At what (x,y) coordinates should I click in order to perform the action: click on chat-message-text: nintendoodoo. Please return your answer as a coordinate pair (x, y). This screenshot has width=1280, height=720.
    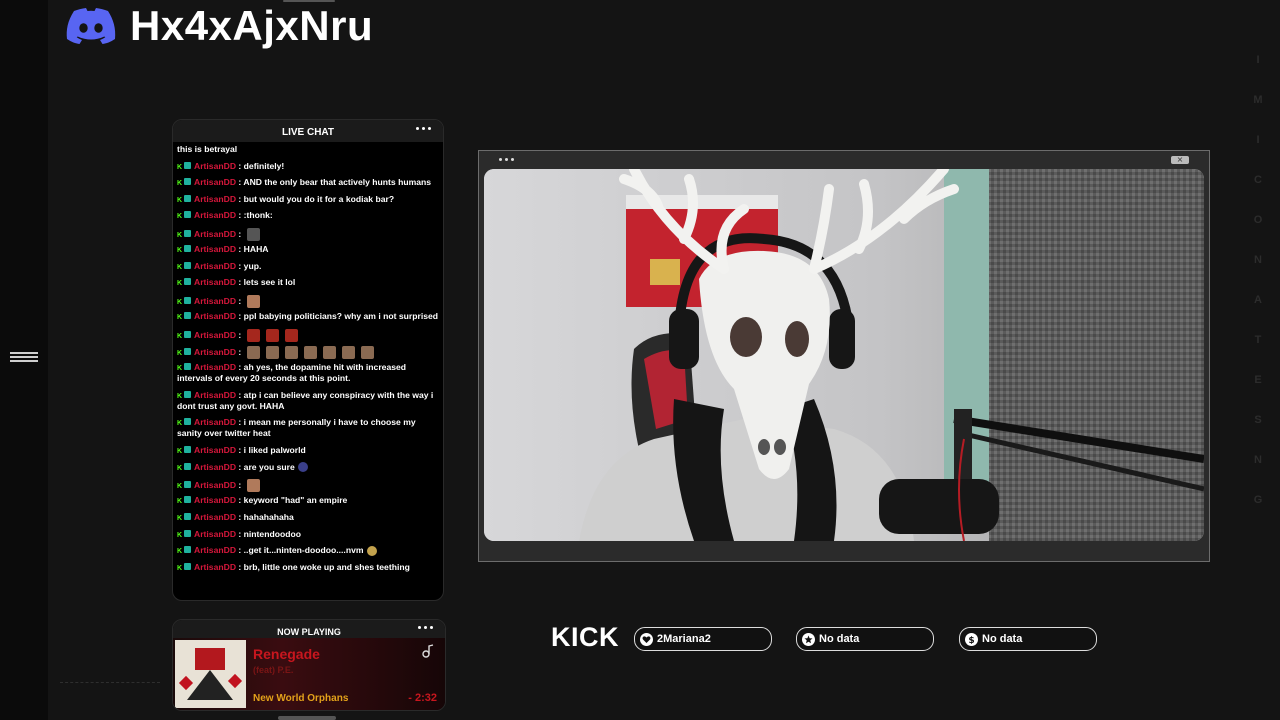
    Looking at the image, I should click on (272, 533).